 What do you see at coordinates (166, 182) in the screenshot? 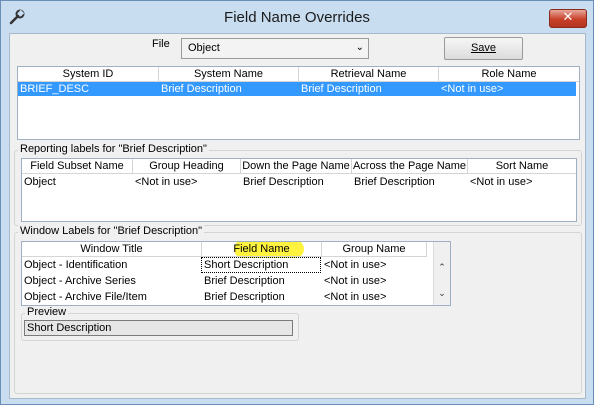
I see `cell-group-heading: <Not in use>` at bounding box center [166, 182].